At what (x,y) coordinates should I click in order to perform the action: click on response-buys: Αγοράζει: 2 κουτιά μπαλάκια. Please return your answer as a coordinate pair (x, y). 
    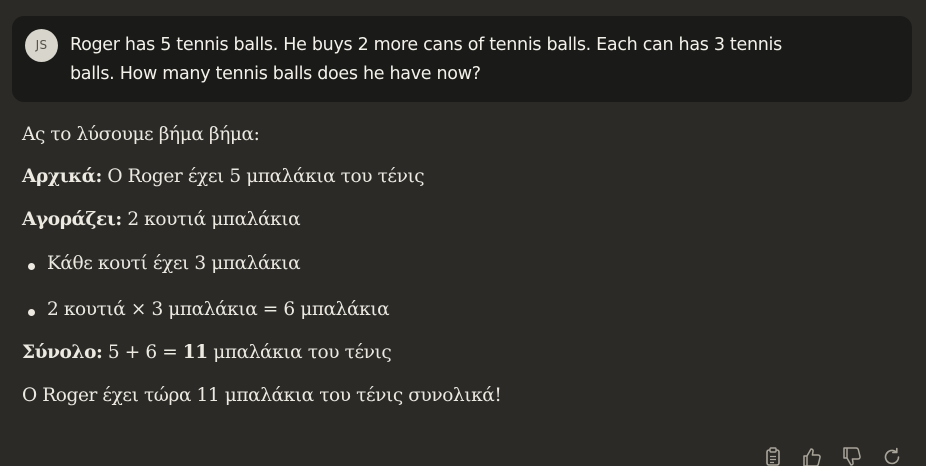
    Looking at the image, I should click on (161, 219).